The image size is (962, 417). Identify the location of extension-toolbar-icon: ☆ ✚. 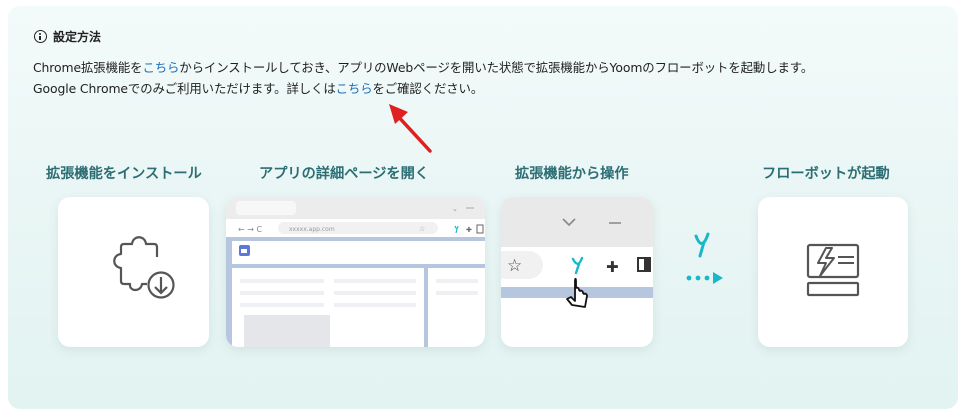
(577, 252).